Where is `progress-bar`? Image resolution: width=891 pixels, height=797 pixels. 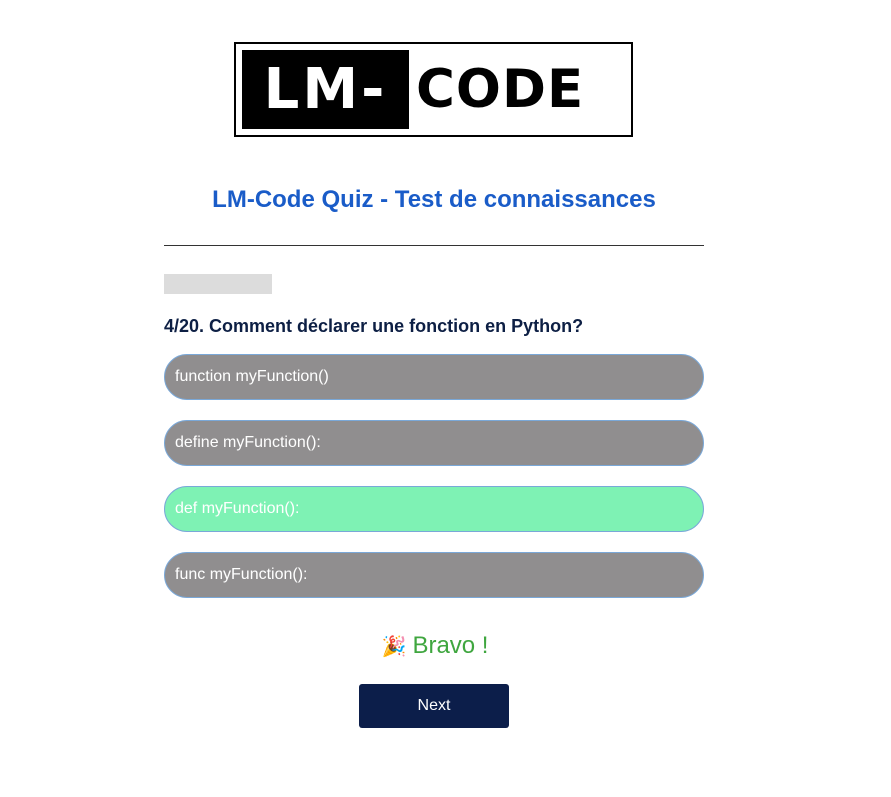 progress-bar is located at coordinates (218, 284).